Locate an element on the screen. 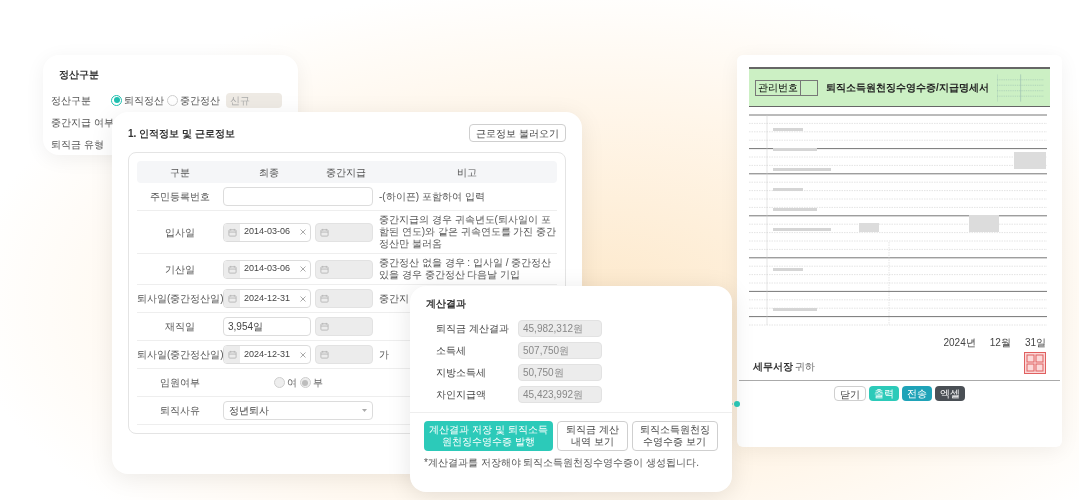 Image resolution: width=1079 pixels, height=500 pixels. radio-label: 부 is located at coordinates (317, 383).